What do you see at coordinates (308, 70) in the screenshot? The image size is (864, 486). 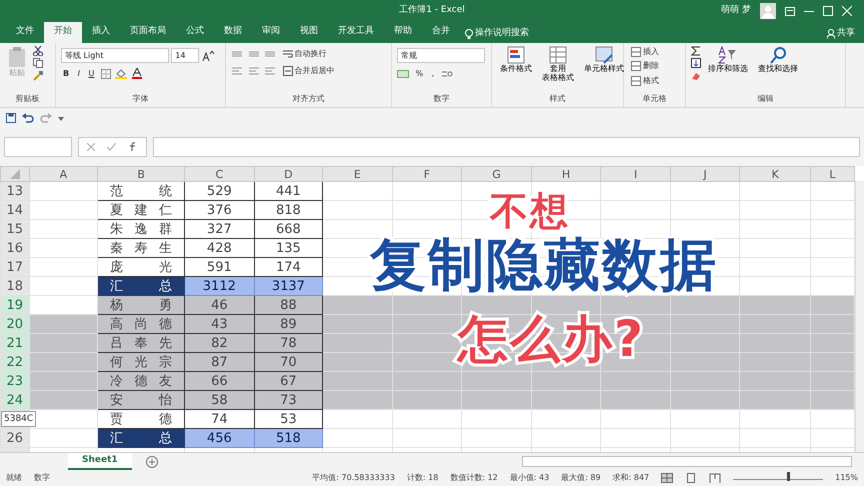 I see `merge-center-button: 合并后居中` at bounding box center [308, 70].